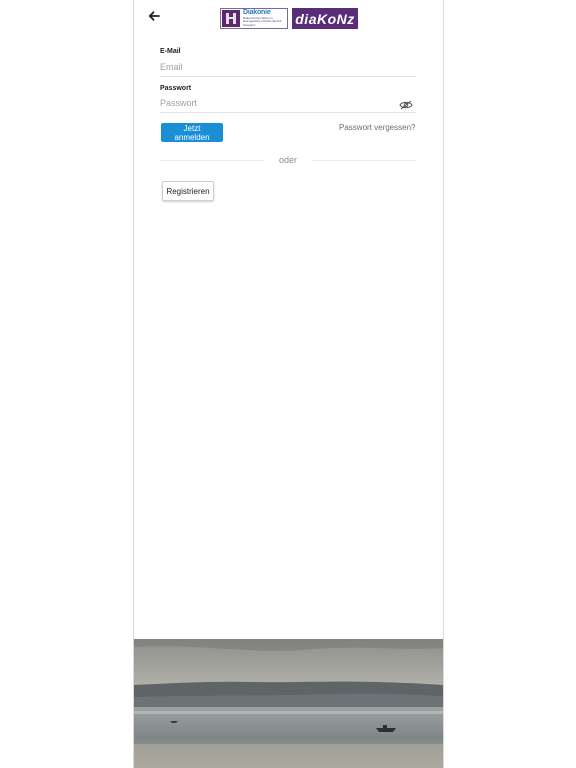 The height and width of the screenshot is (768, 576). Describe the element at coordinates (176, 88) in the screenshot. I see `password-label: Passwort` at that location.